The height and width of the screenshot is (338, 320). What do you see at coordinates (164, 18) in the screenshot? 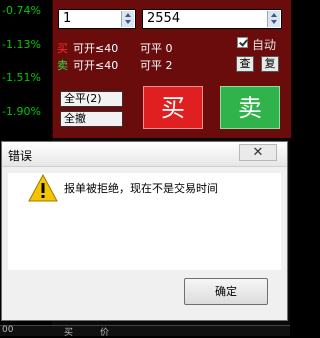
I see `price-value: 2554` at bounding box center [164, 18].